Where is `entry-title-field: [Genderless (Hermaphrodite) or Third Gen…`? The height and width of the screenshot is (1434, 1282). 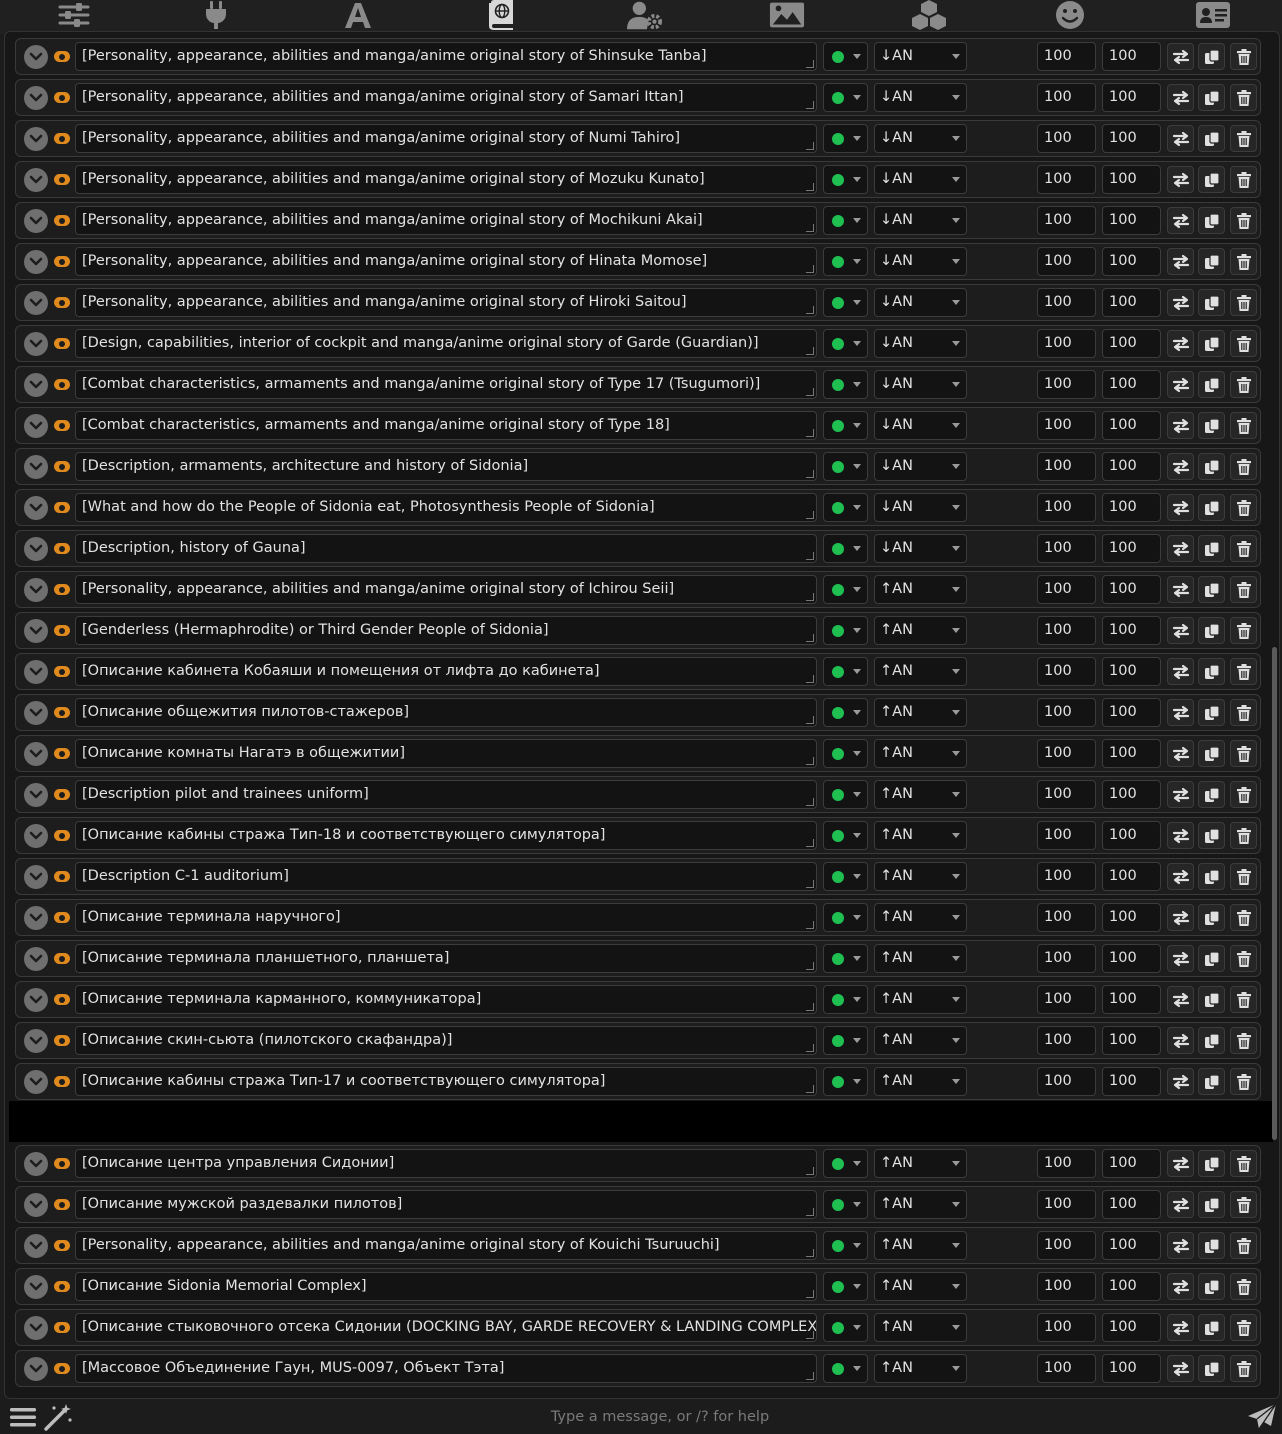 entry-title-field: [Genderless (Hermaphrodite) or Third Gen… is located at coordinates (446, 630).